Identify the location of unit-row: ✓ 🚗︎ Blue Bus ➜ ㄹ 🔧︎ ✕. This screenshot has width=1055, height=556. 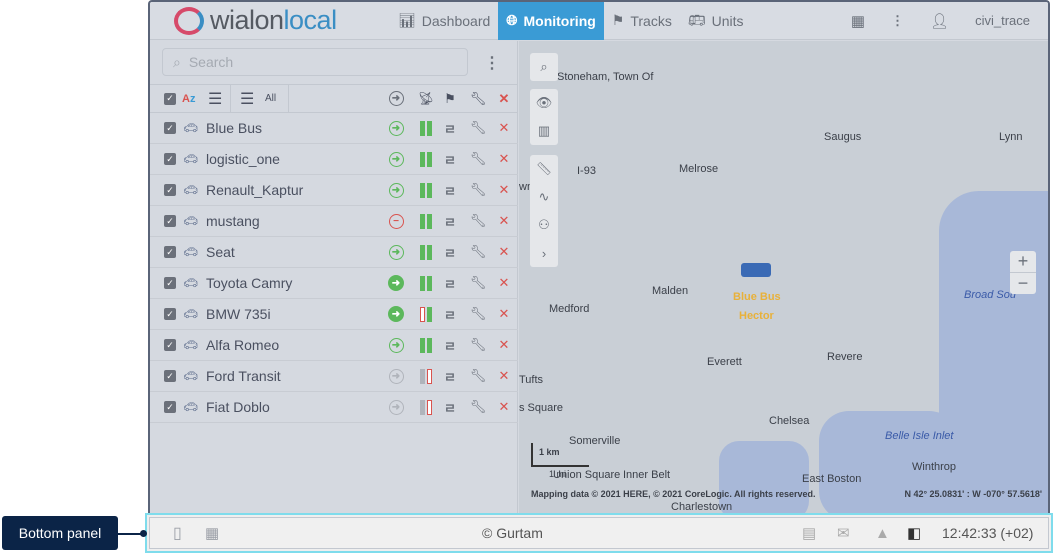
(334, 128).